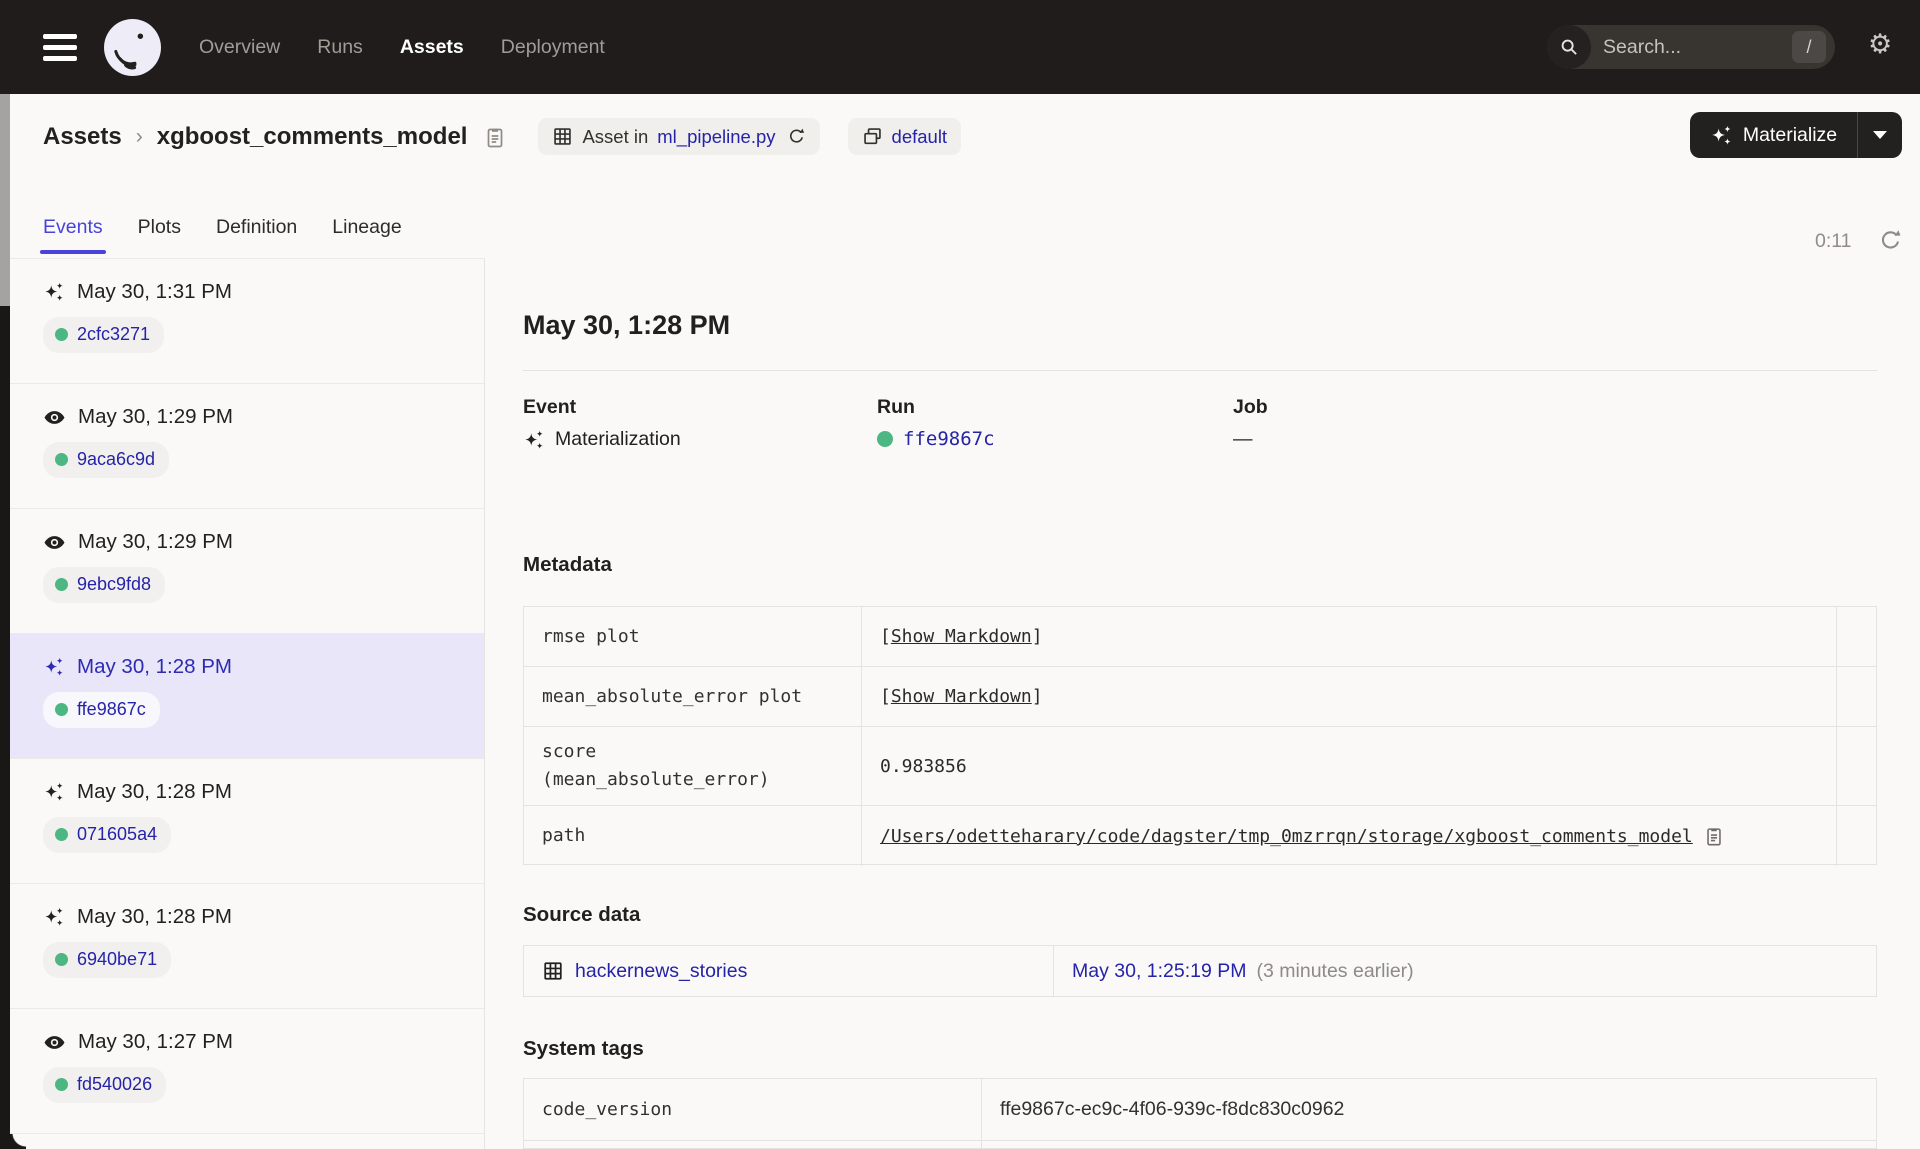  I want to click on nav-links: Overview Runs Assets Deployment, so click(402, 47).